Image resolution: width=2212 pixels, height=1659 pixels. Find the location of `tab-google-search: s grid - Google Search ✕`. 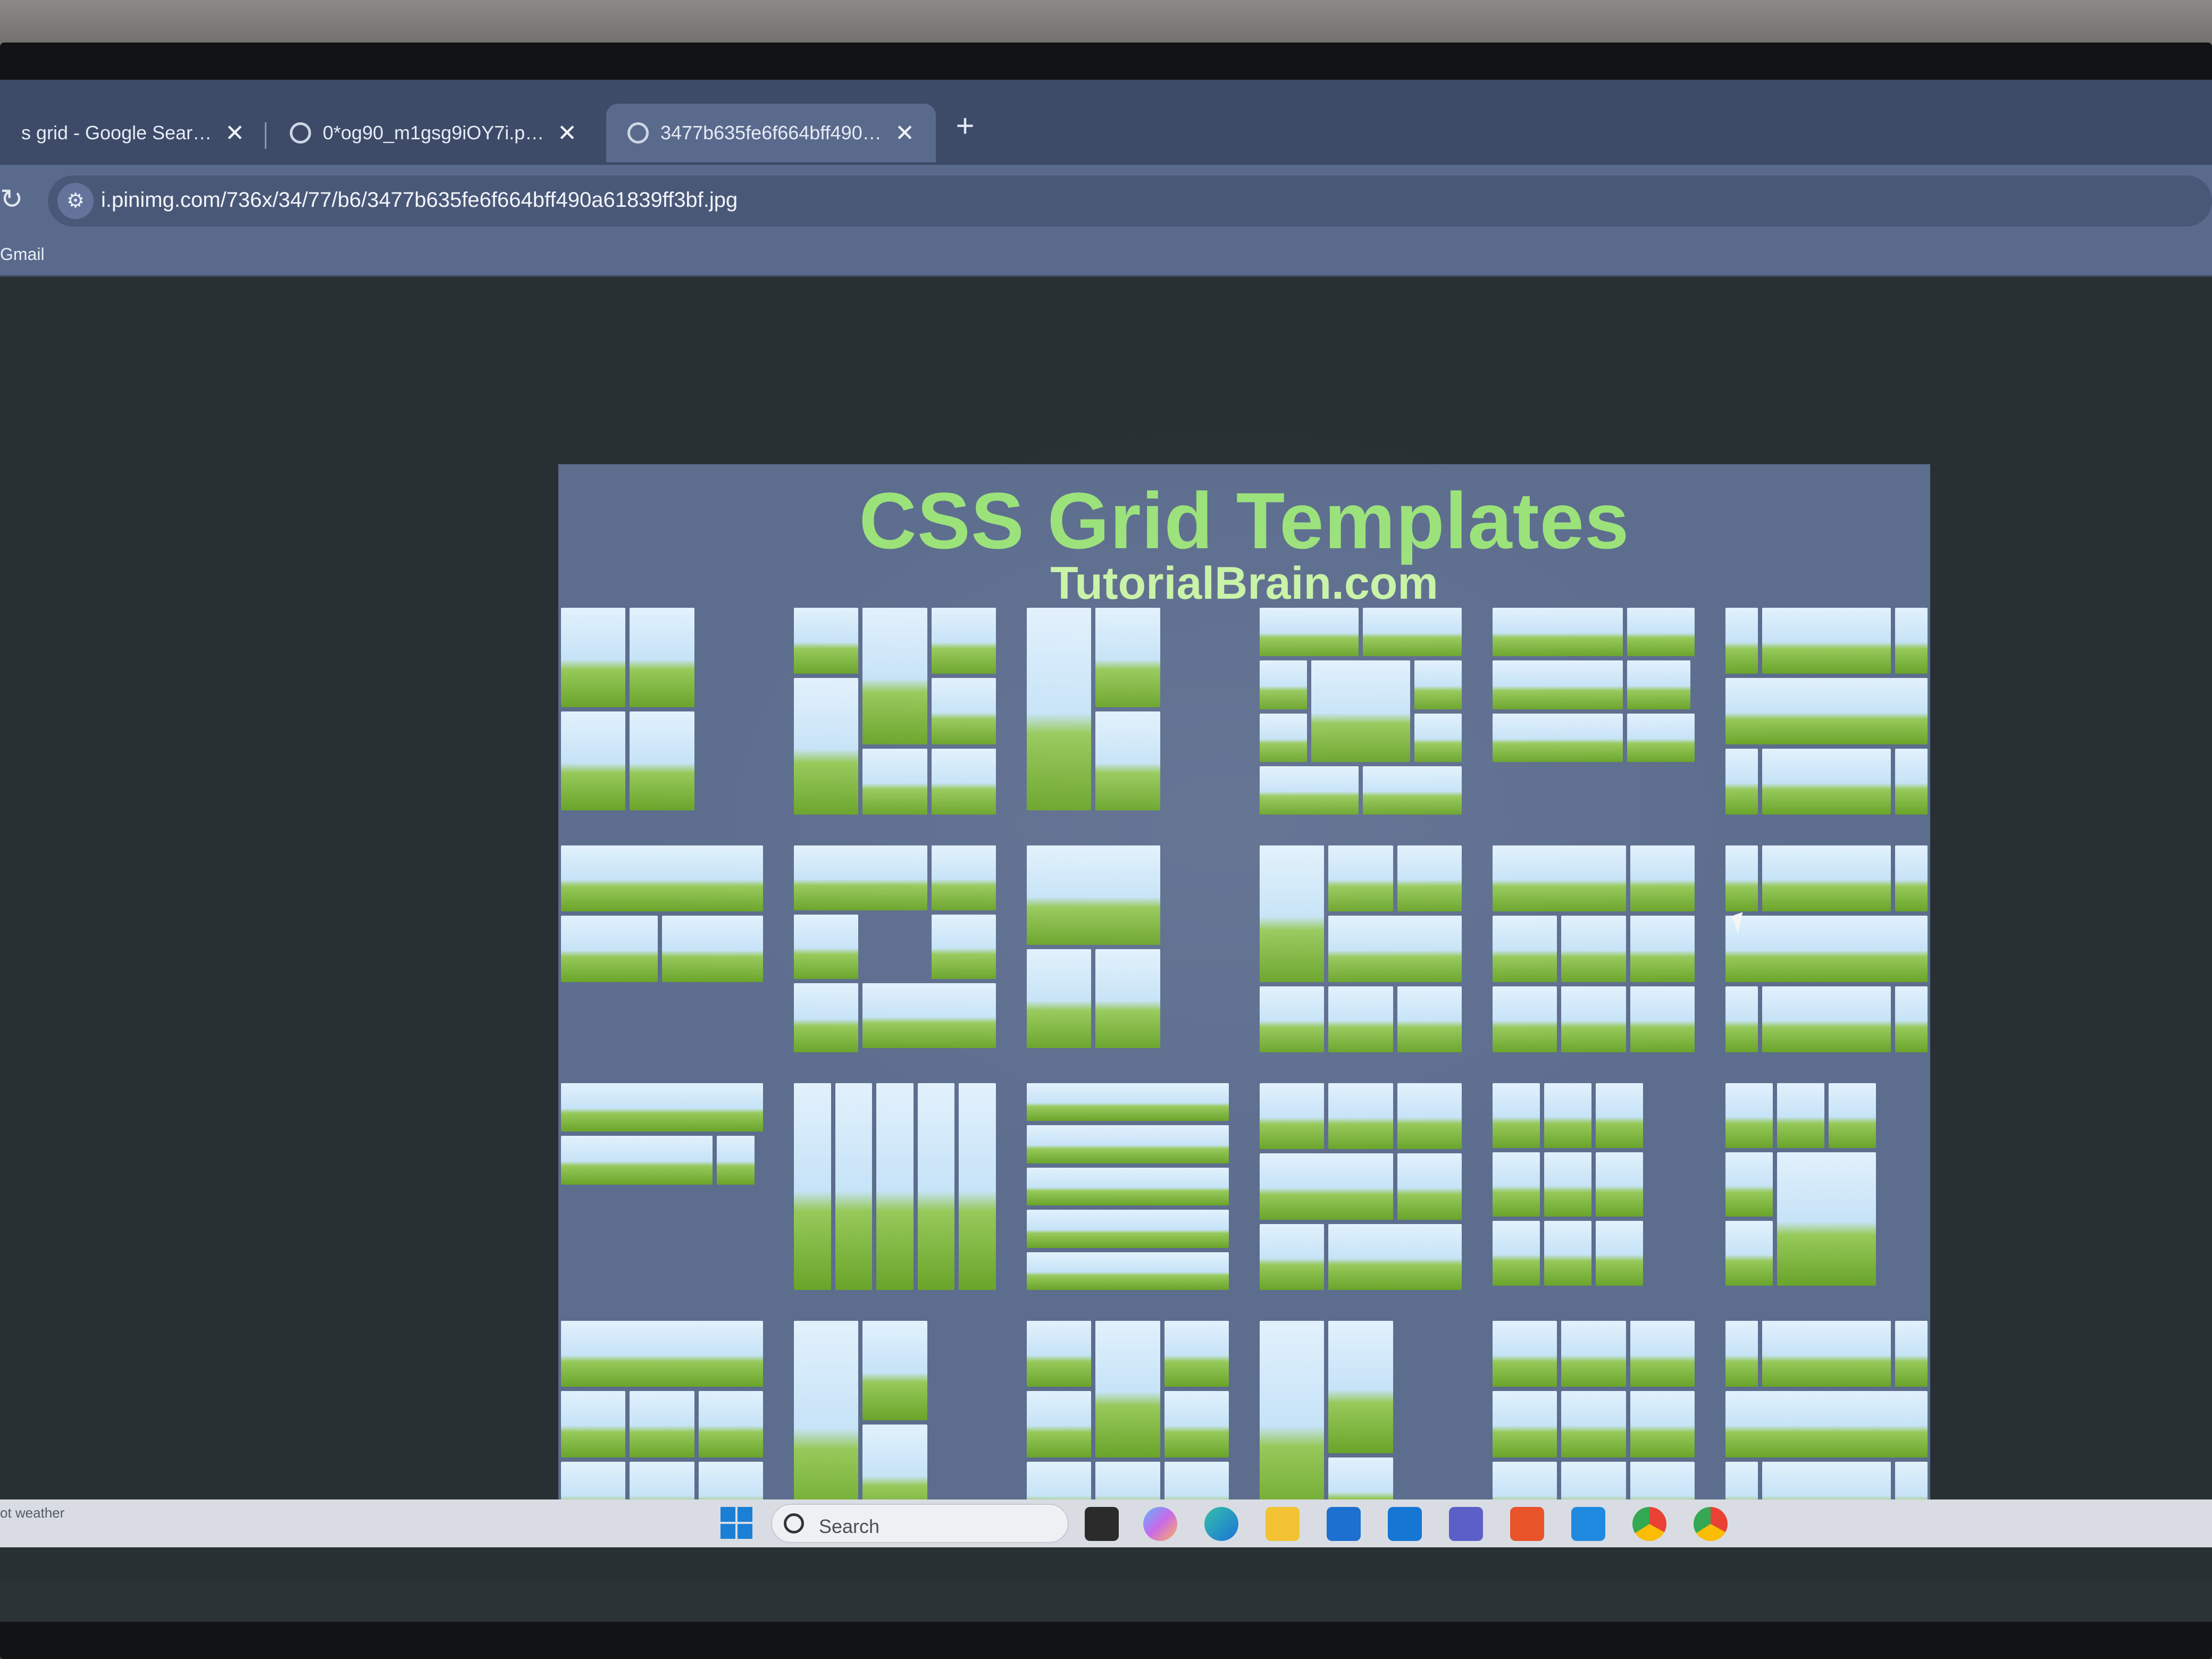

tab-google-search: s grid - Google Search ✕ is located at coordinates (133, 133).